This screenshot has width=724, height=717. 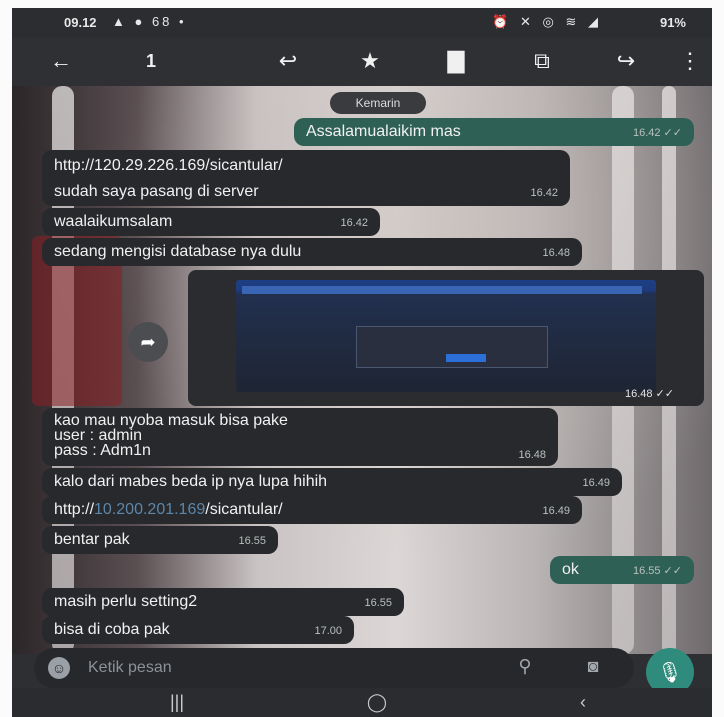 What do you see at coordinates (61, 61) in the screenshot?
I see `arrow-left-icon: ←` at bounding box center [61, 61].